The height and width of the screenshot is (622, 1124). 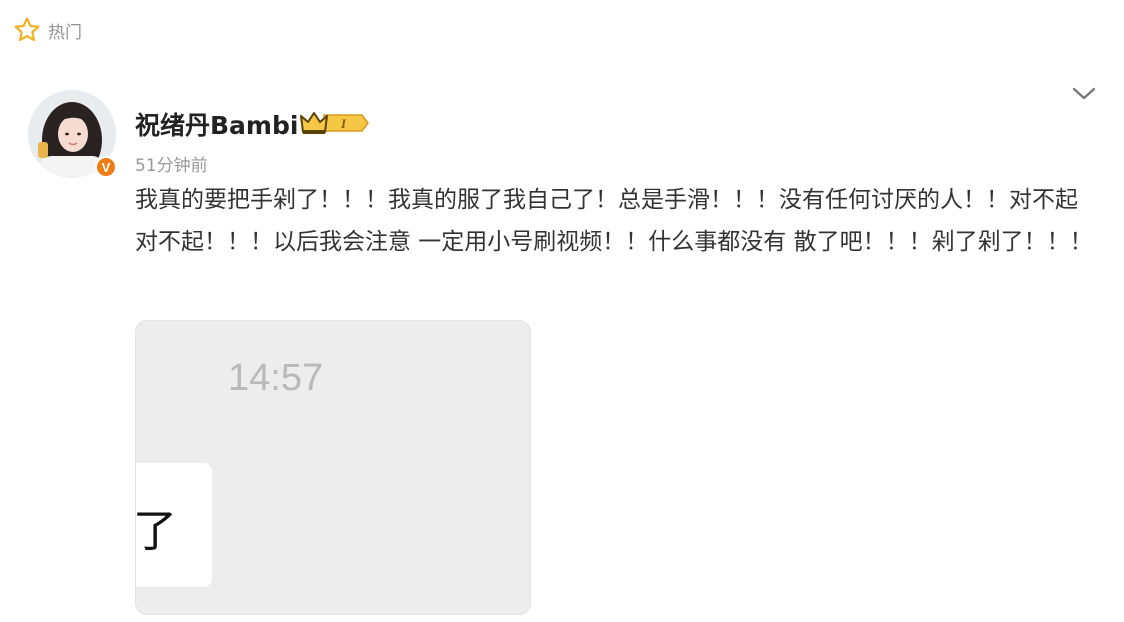 What do you see at coordinates (334, 123) in the screenshot?
I see `crown-vip-level-icon: I` at bounding box center [334, 123].